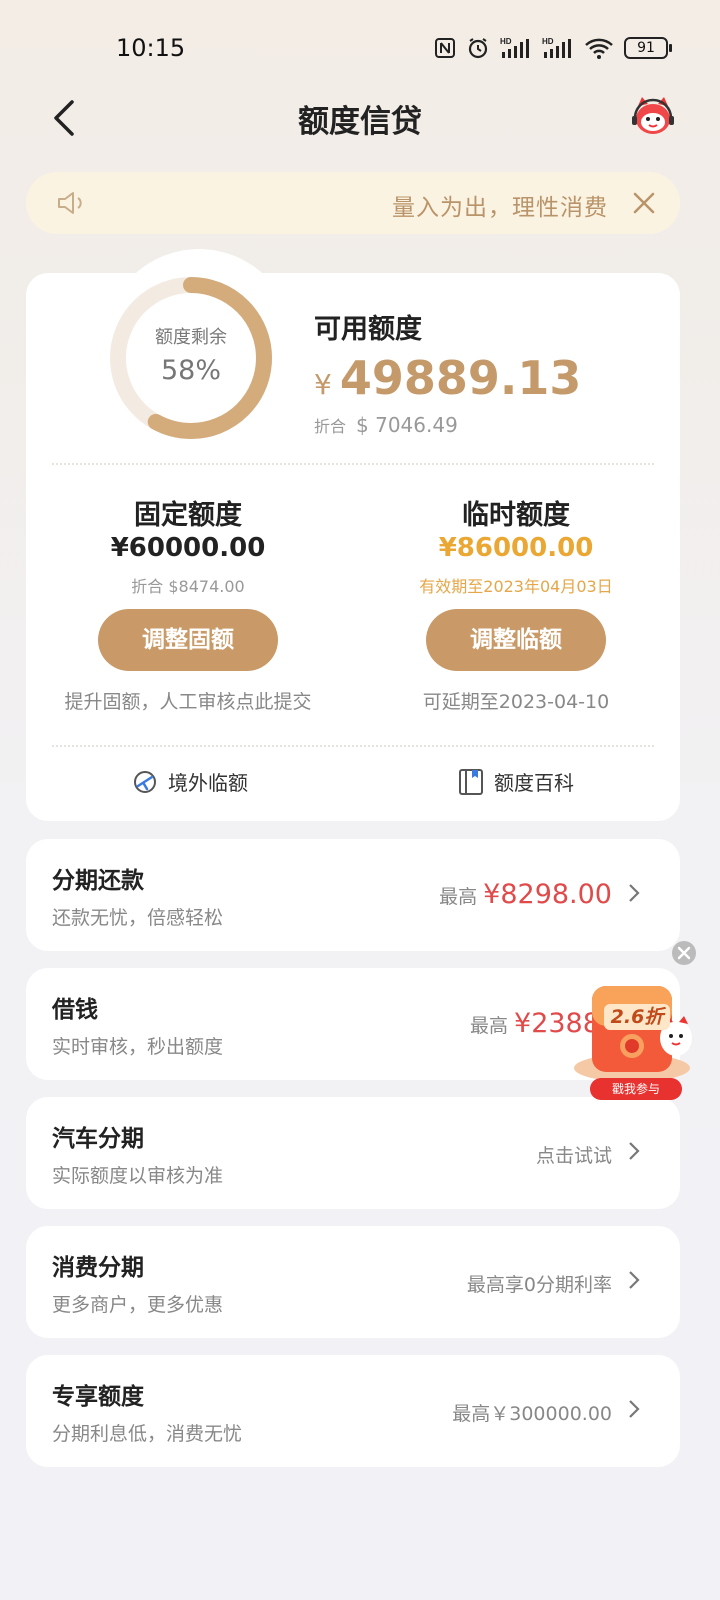 This screenshot has height=1600, width=720. Describe the element at coordinates (534, 783) in the screenshot. I see `quota-wiki-label: 额度百科` at that location.